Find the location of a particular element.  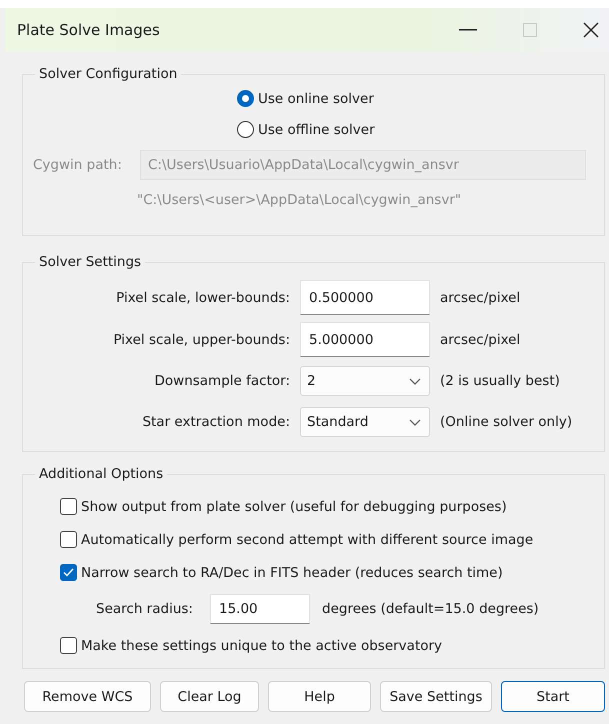

check-icon is located at coordinates (68, 572).